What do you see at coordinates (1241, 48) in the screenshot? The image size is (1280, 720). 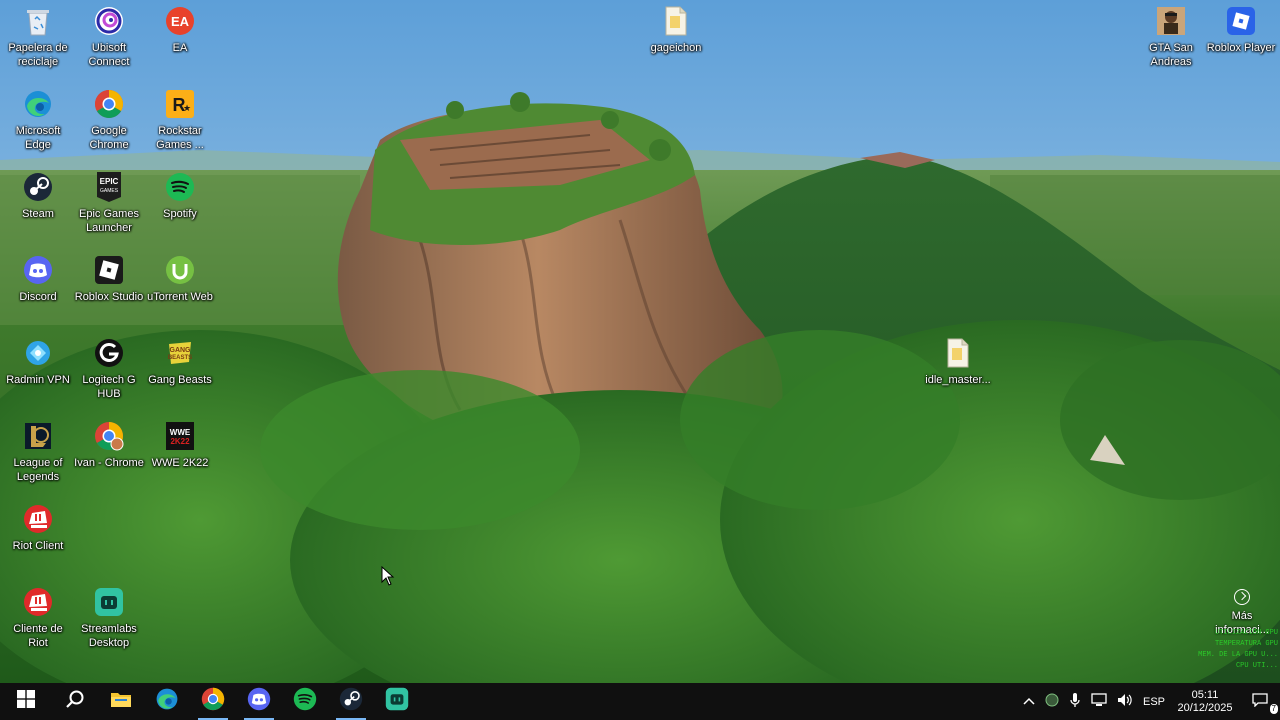 I see `desktop-icon-label: Roblox Player` at bounding box center [1241, 48].